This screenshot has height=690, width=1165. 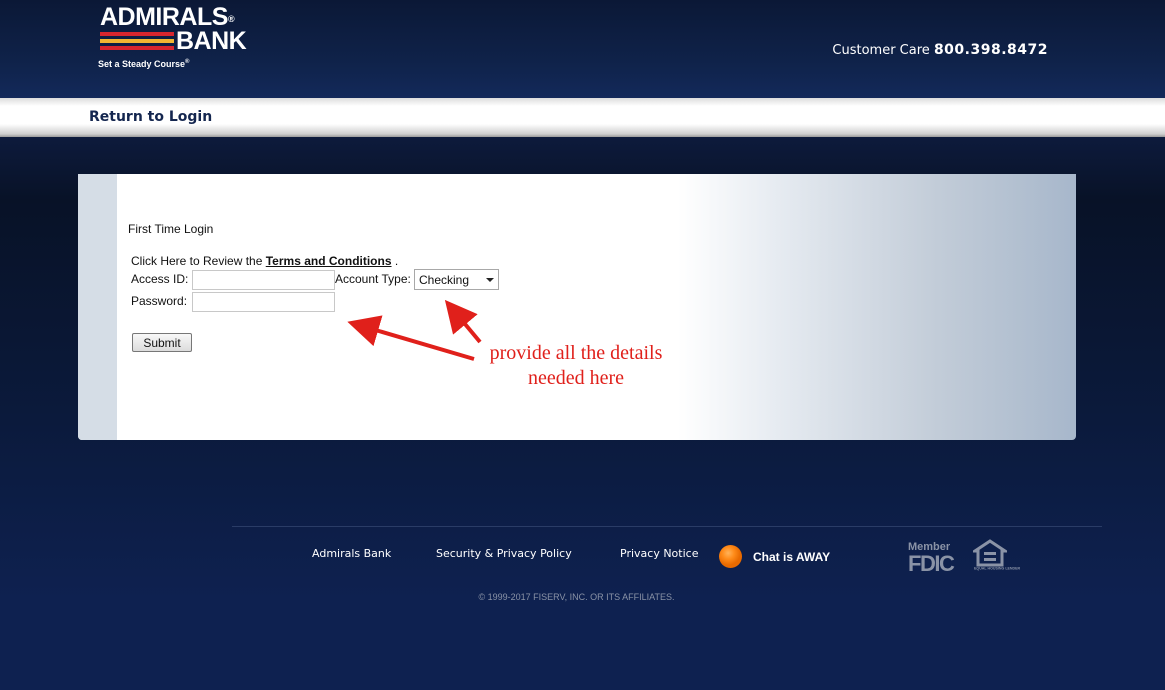 I want to click on nav-bar: Return to Login, so click(x=582, y=117).